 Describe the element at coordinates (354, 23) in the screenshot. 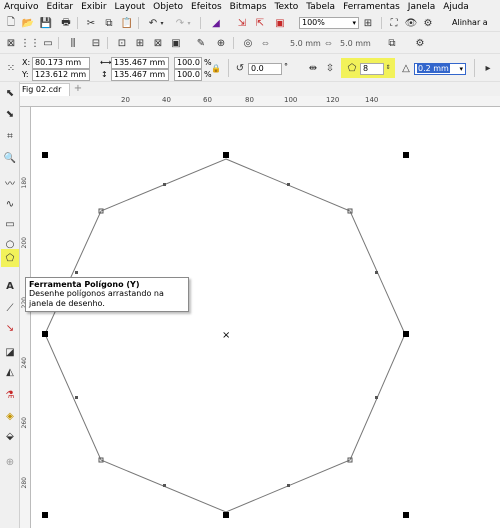

I see `chevron-down-icon: ▾` at that location.